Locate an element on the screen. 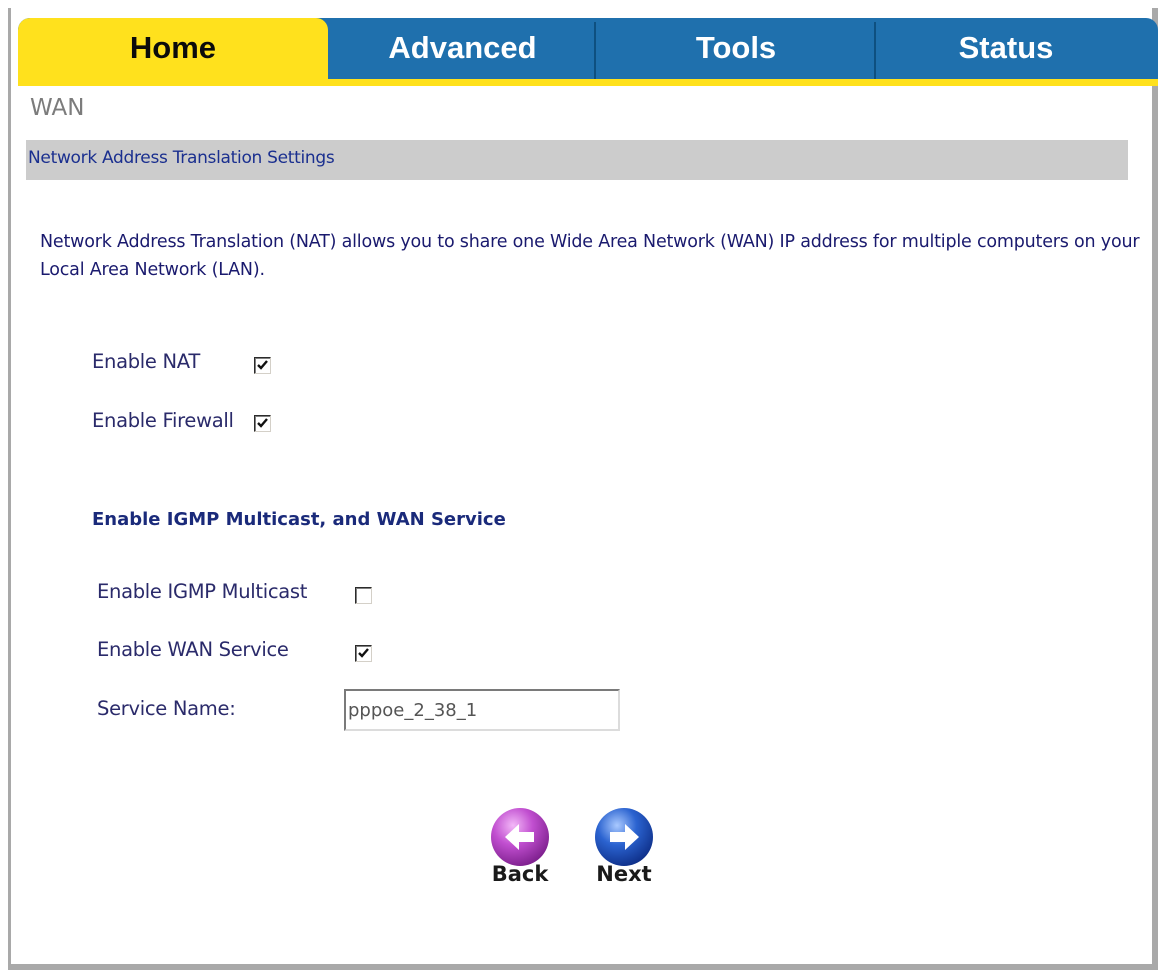 This screenshot has width=1175, height=978. main-tab-bar: Home Advanced Tools Status is located at coordinates (588, 52).